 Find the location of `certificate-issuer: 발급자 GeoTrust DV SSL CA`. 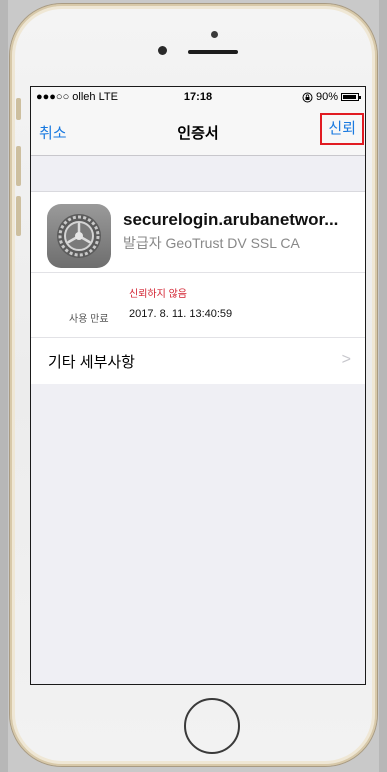

certificate-issuer: 발급자 GeoTrust DV SSL CA is located at coordinates (211, 243).